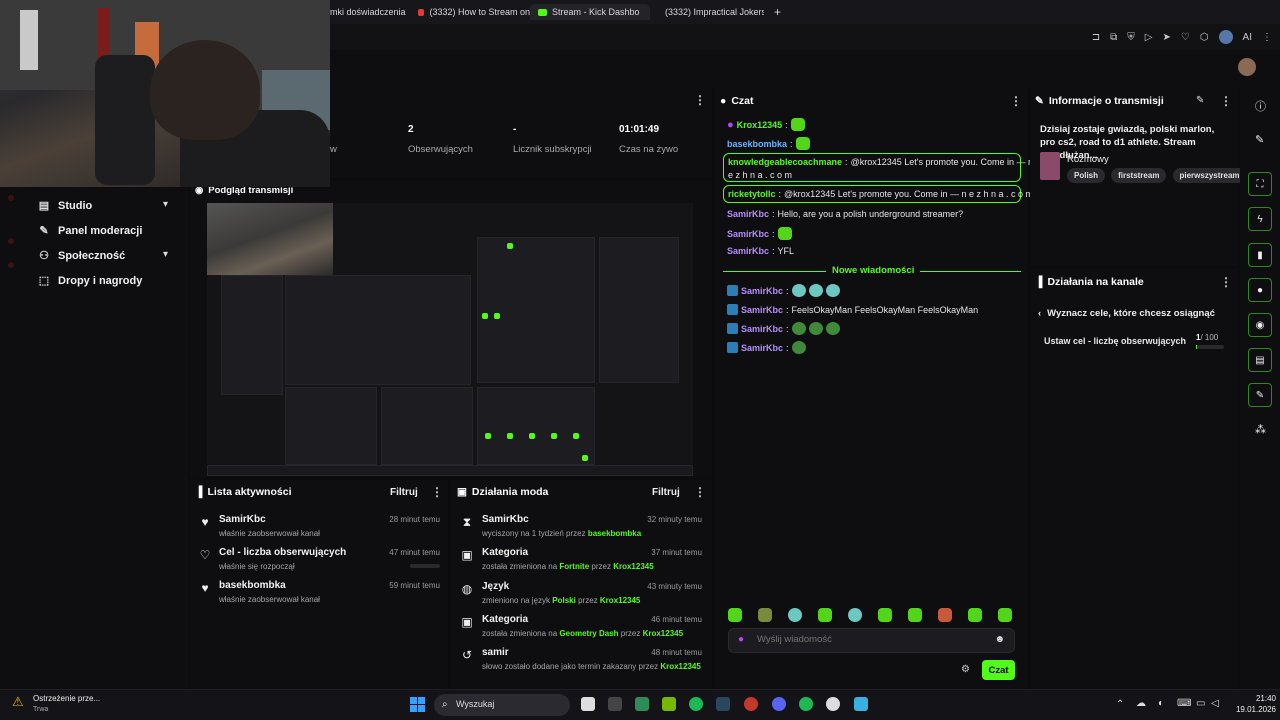 The width and height of the screenshot is (1280, 720). Describe the element at coordinates (1139, 175) in the screenshot. I see `tag-pill: firststream` at that location.